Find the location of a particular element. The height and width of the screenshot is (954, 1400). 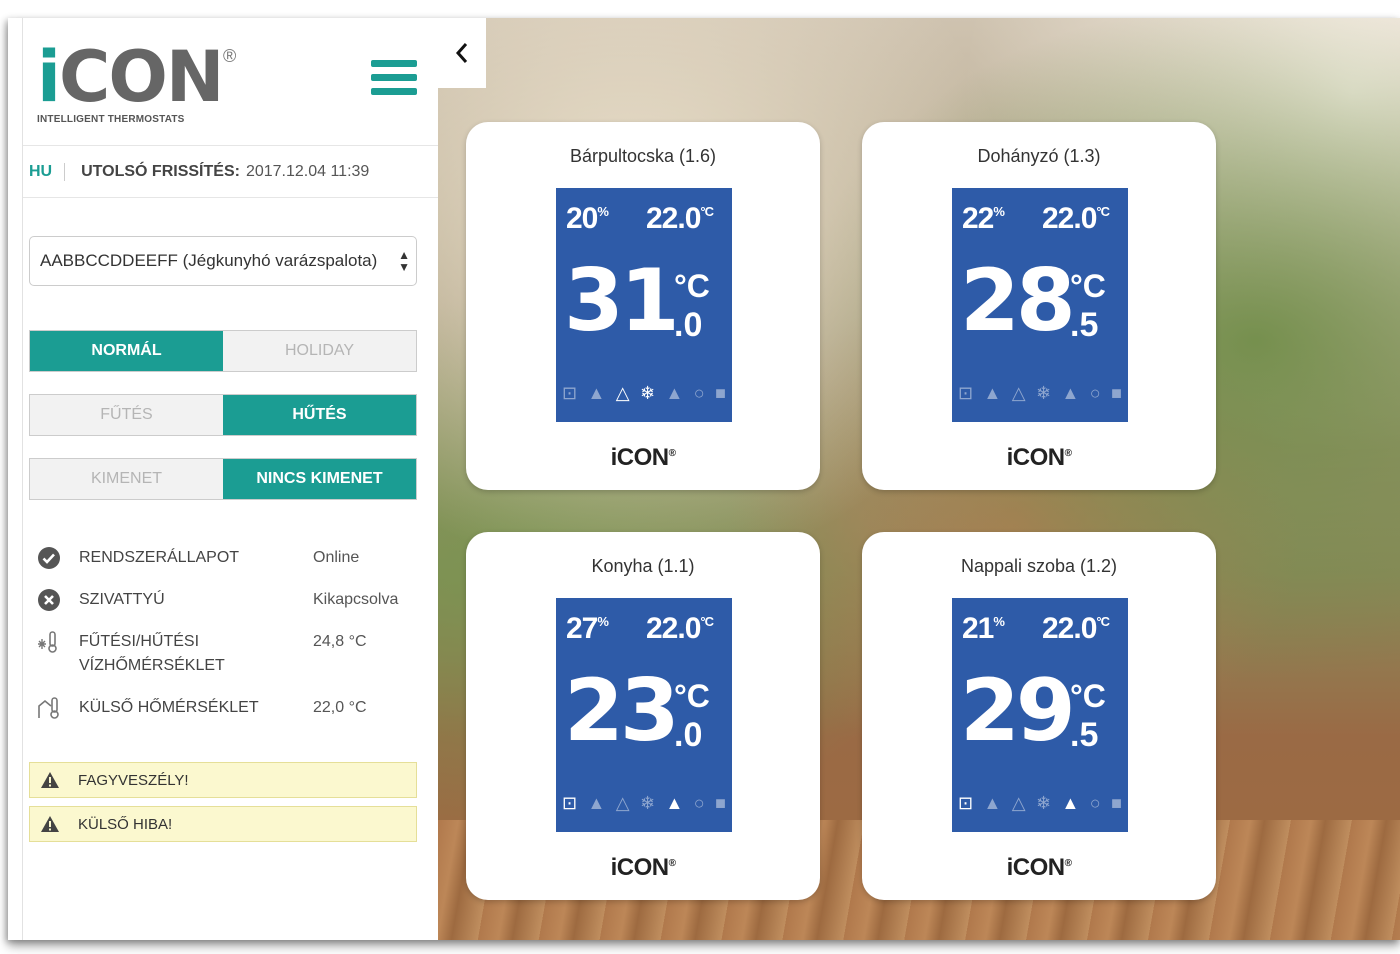

status-row-outside-temp: KÜLSŐ HŐMÉRSÉKLET 22,0 °C is located at coordinates (237, 708).